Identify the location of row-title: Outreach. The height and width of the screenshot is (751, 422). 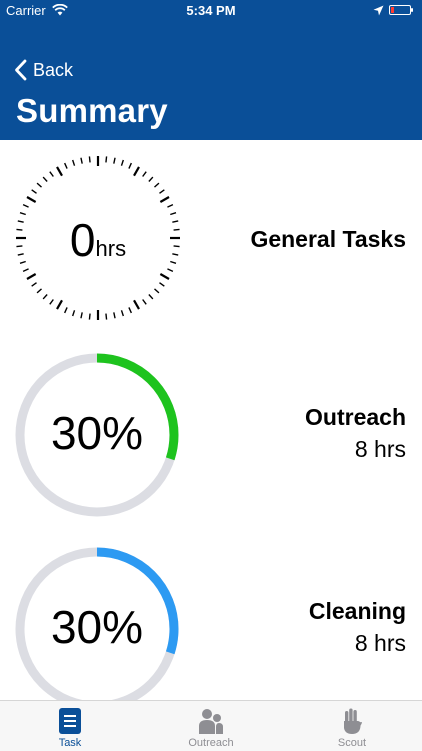
(355, 417).